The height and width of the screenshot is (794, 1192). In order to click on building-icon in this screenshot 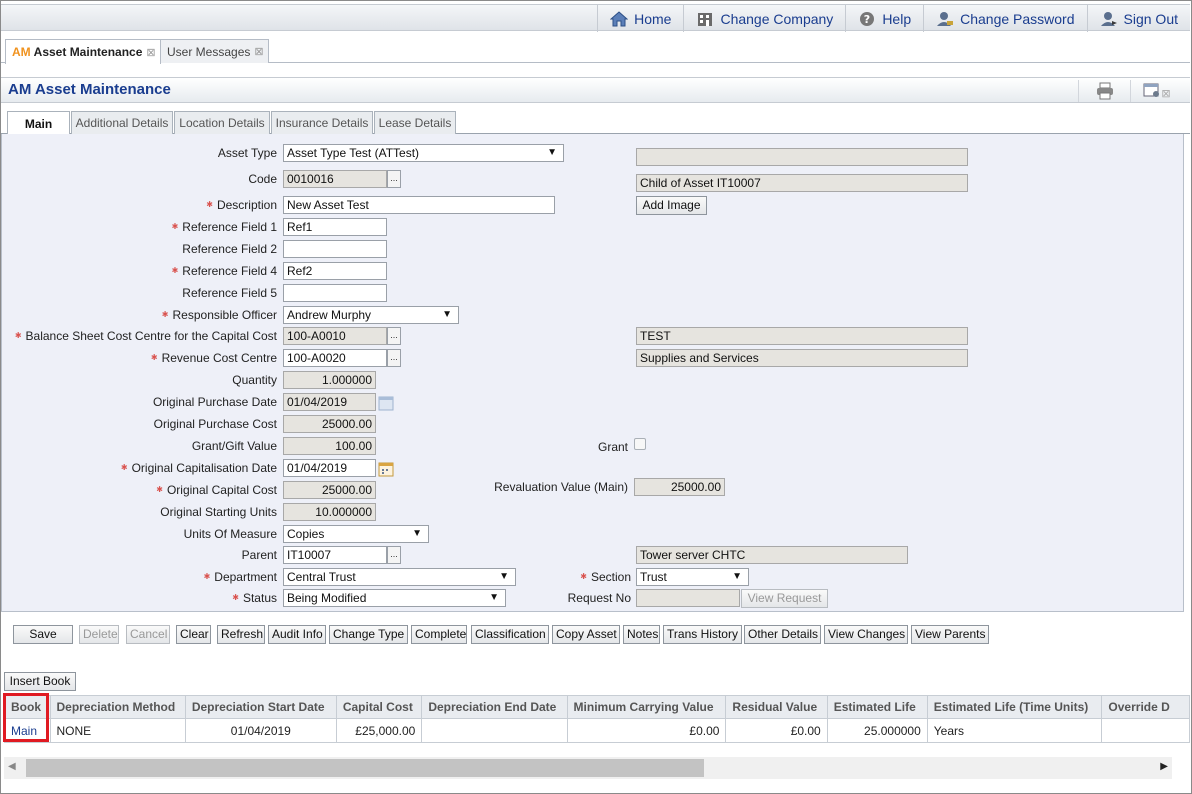, I will do `click(705, 19)`.